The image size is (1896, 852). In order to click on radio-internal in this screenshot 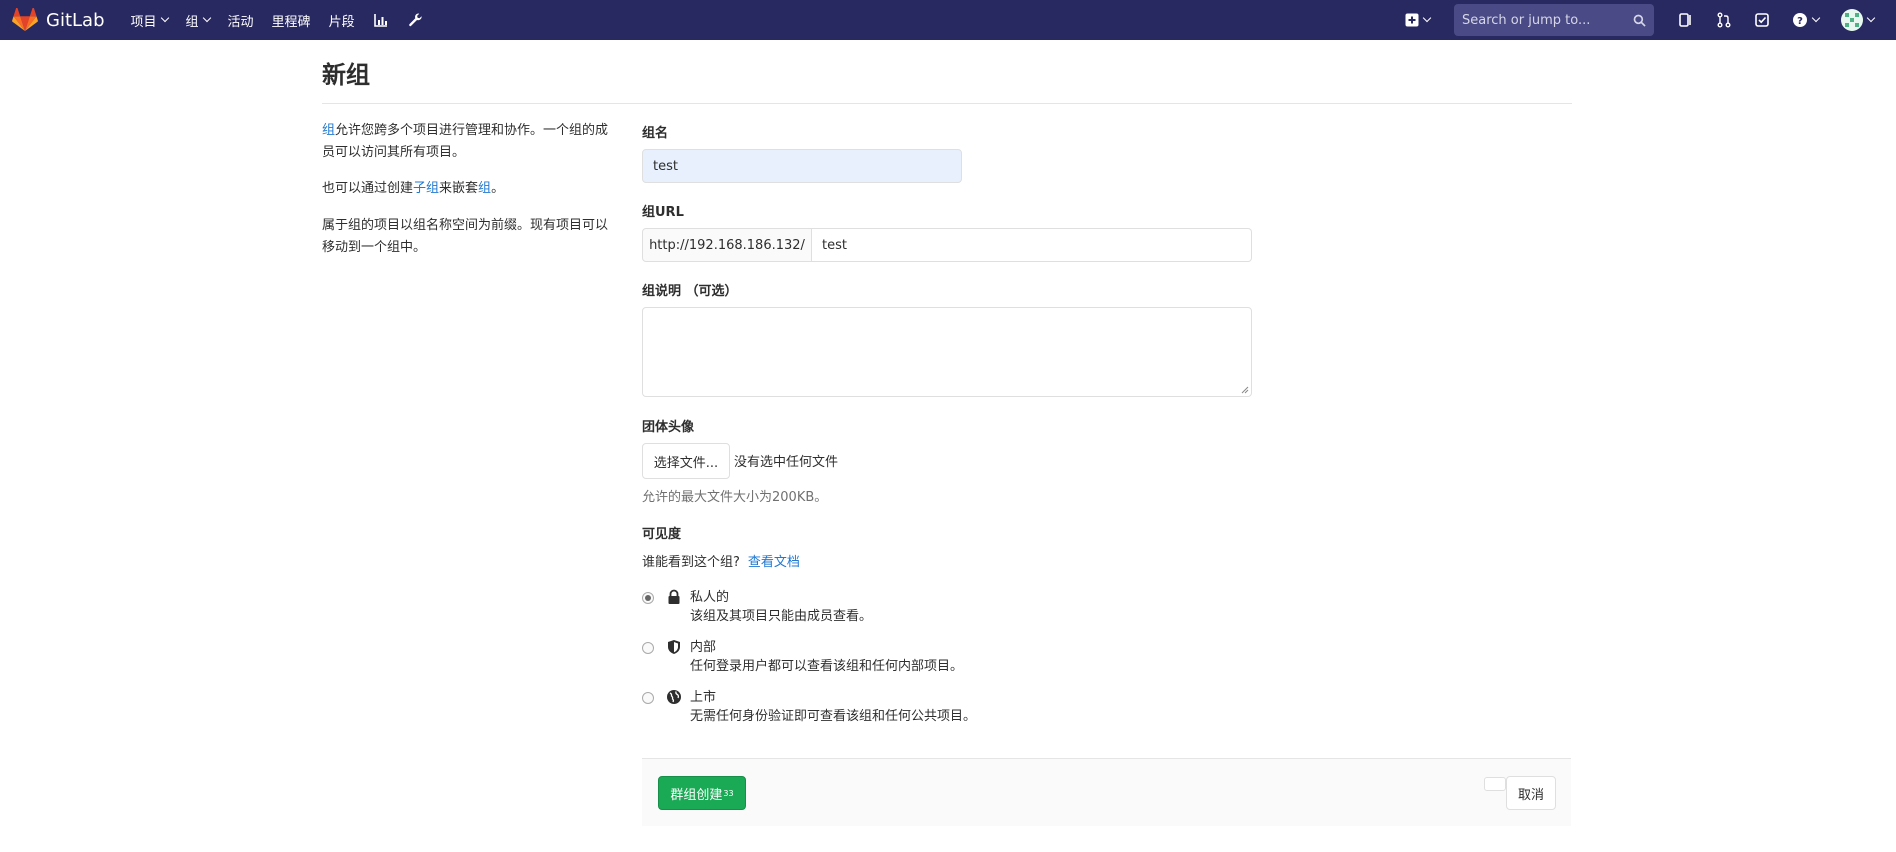, I will do `click(648, 648)`.